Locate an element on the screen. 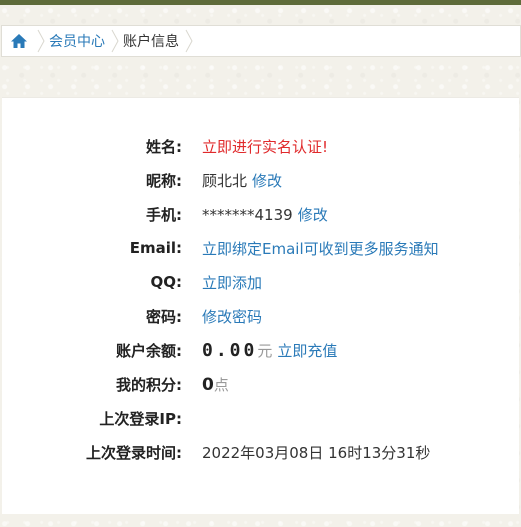  bind-email-link: 立即绑定Email可收到更多服务通知 is located at coordinates (320, 248).